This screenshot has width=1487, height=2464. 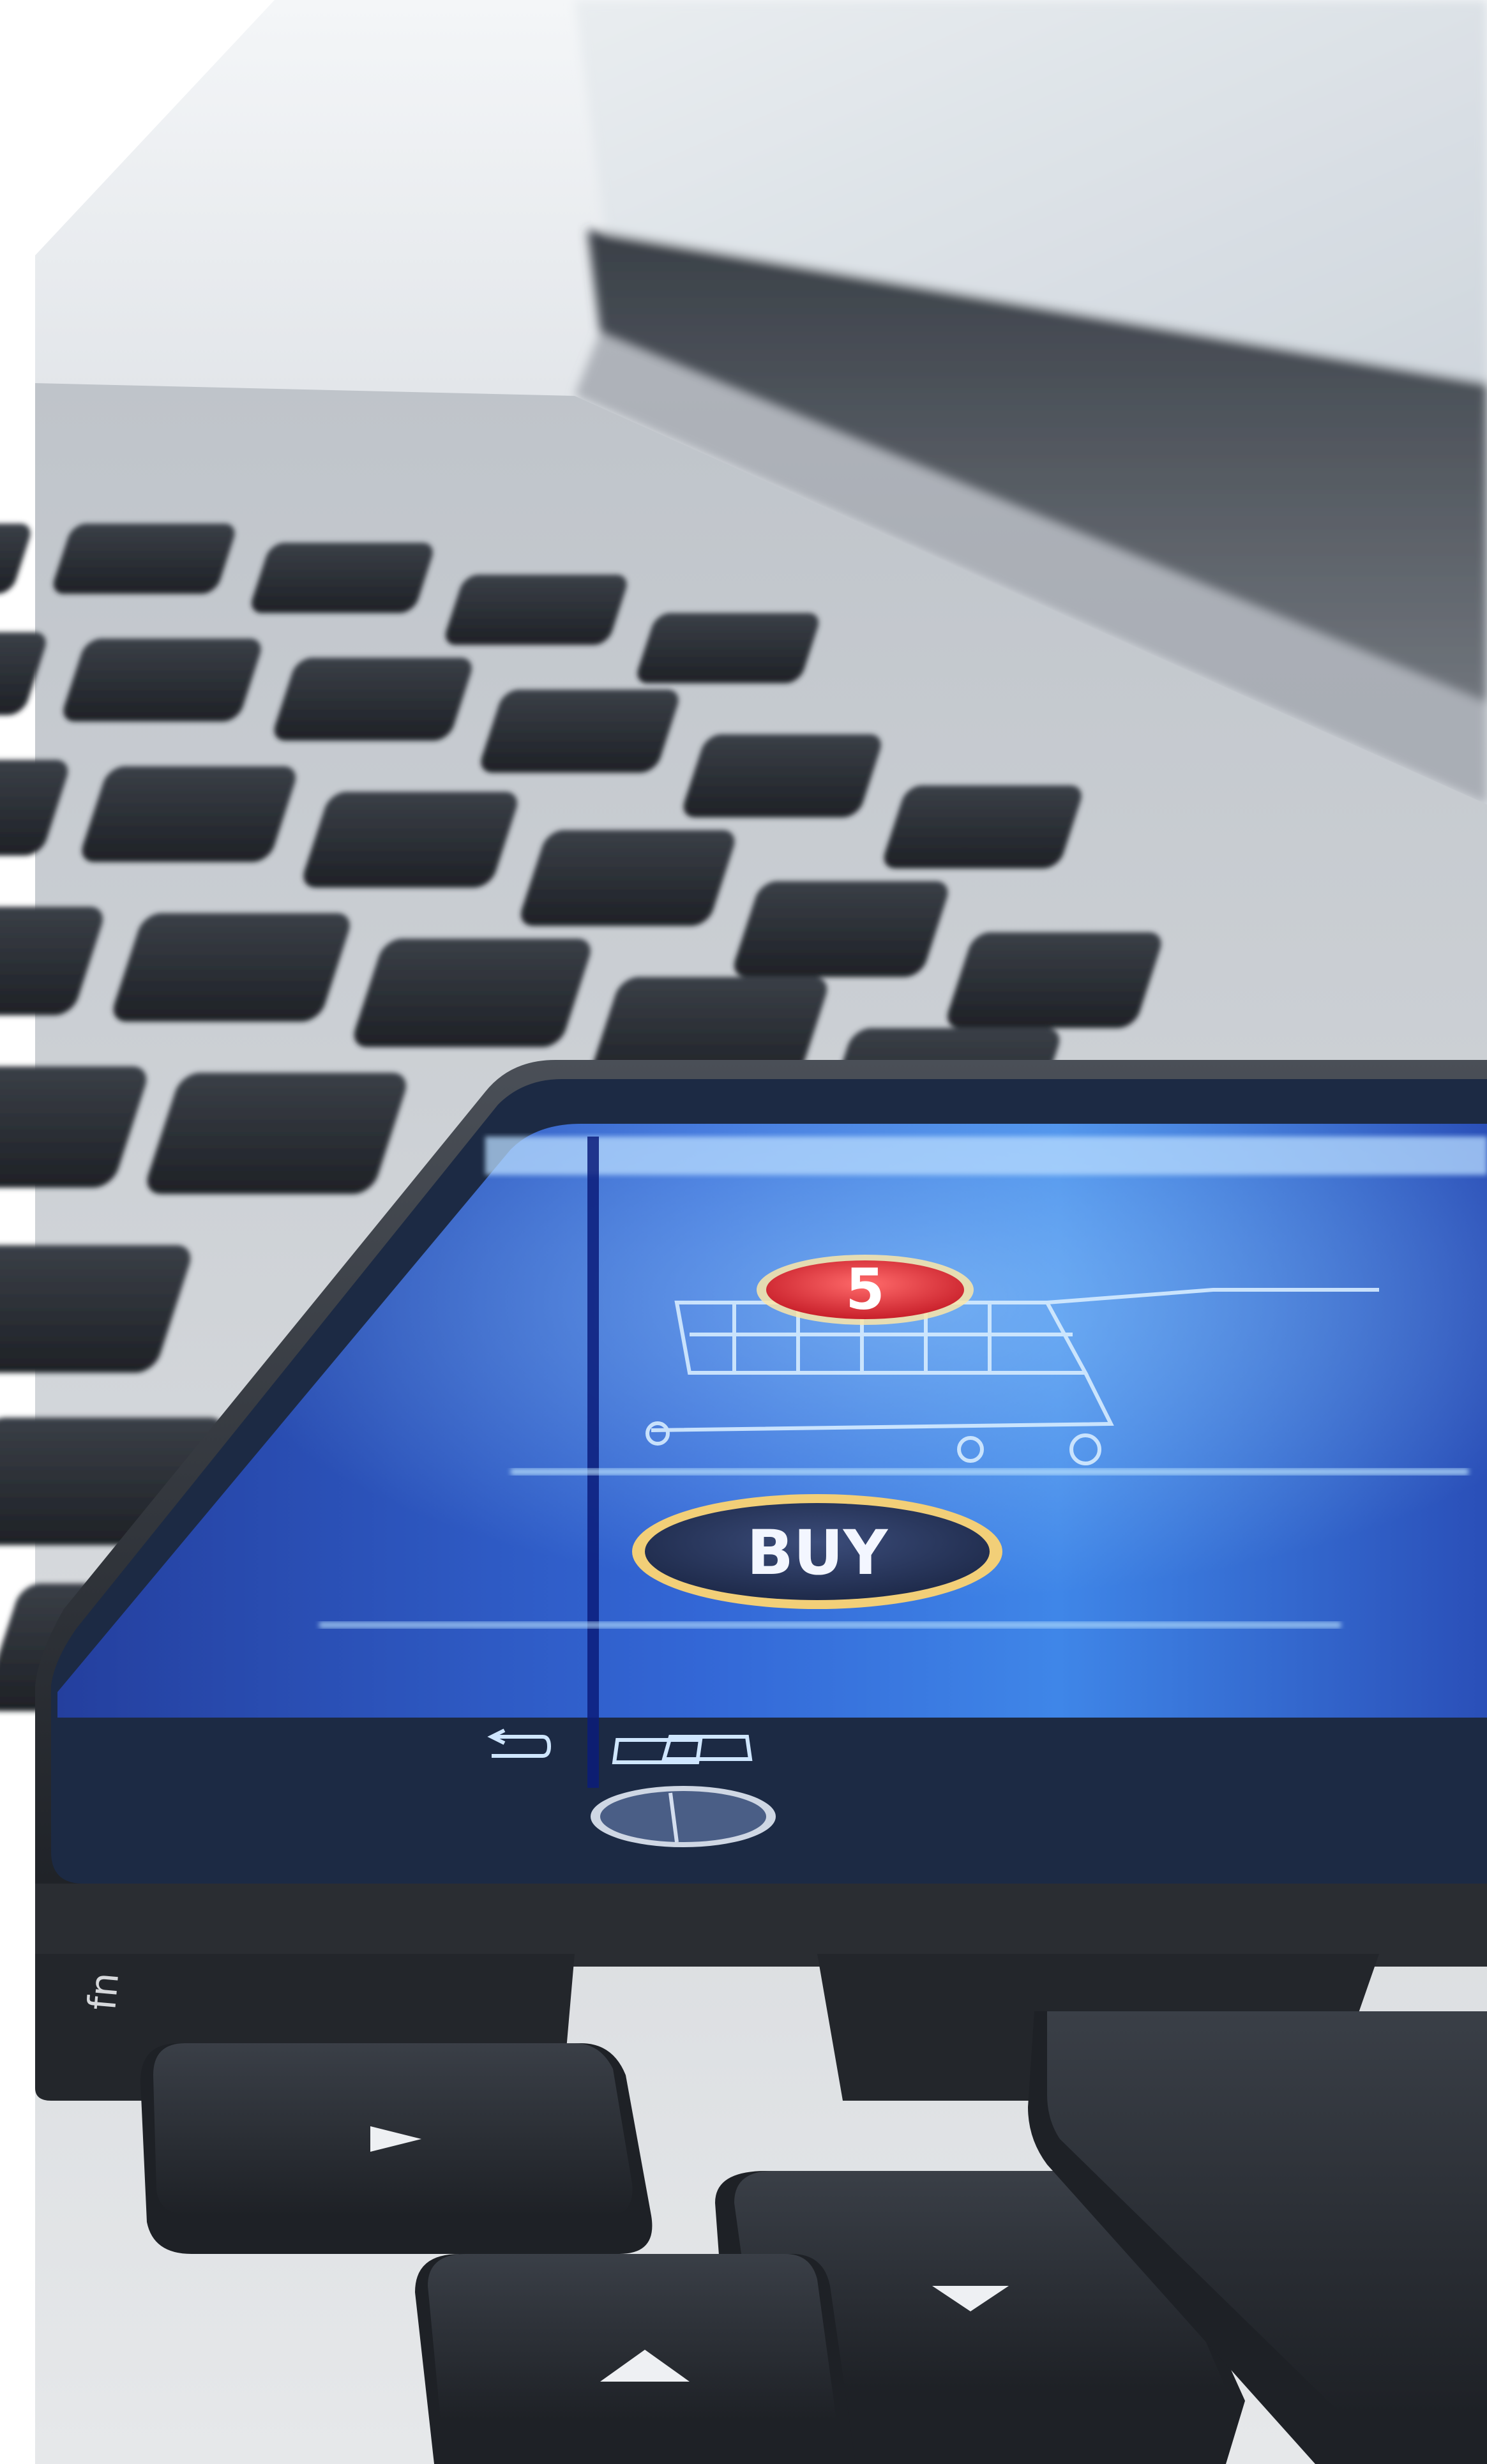 I want to click on screen-status-bar, so click(x=986, y=1156).